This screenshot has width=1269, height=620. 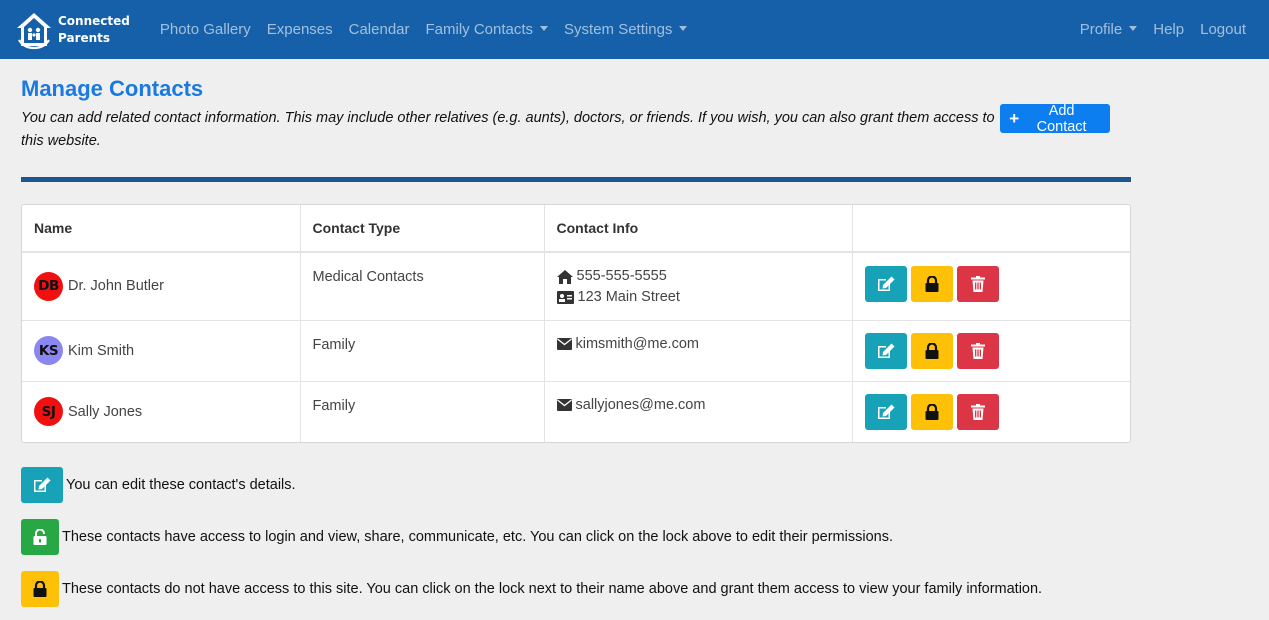 I want to click on header-actions, so click(x=991, y=229).